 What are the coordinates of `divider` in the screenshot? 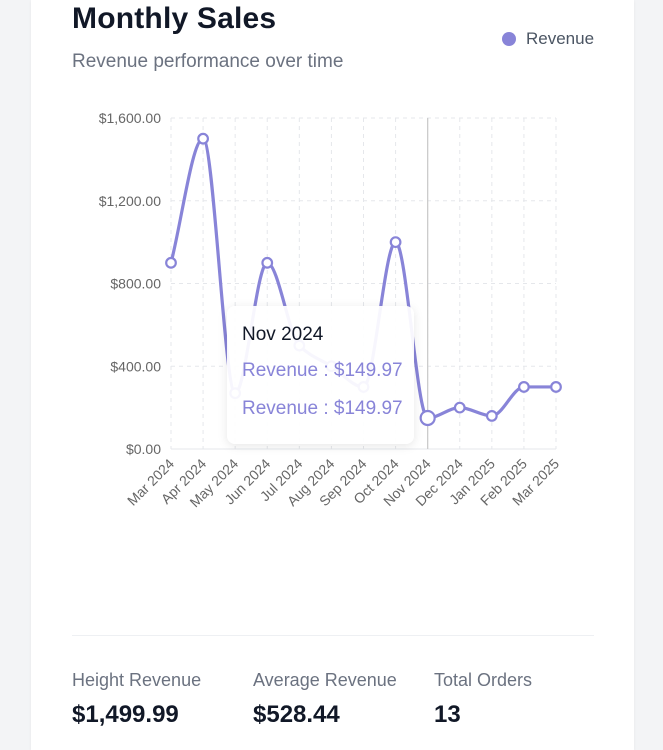 It's located at (333, 635).